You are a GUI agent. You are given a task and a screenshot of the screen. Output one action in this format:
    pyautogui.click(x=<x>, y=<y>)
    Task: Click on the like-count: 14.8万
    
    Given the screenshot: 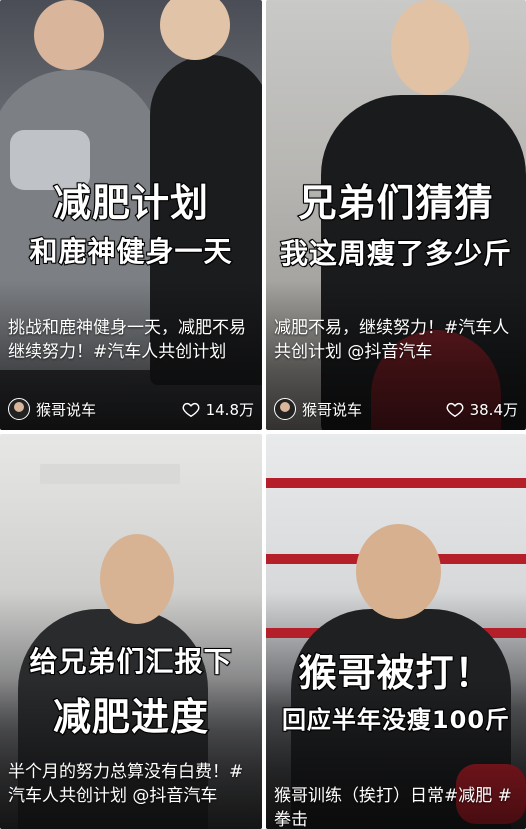 What is the action you would take?
    pyautogui.click(x=218, y=409)
    